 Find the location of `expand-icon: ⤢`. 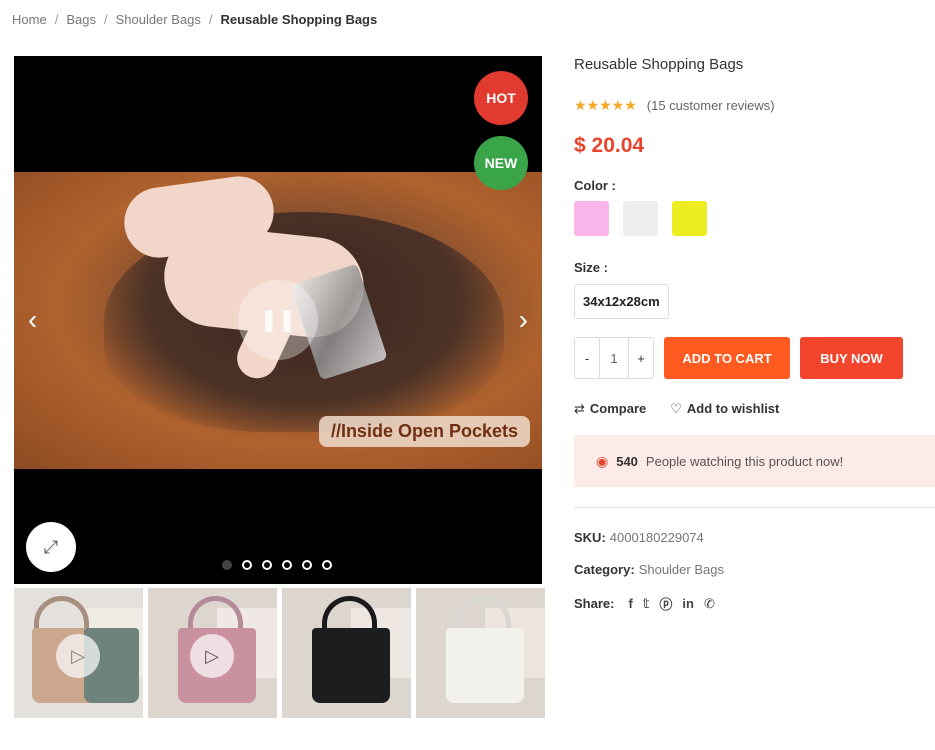

expand-icon: ⤢ is located at coordinates (51, 546).